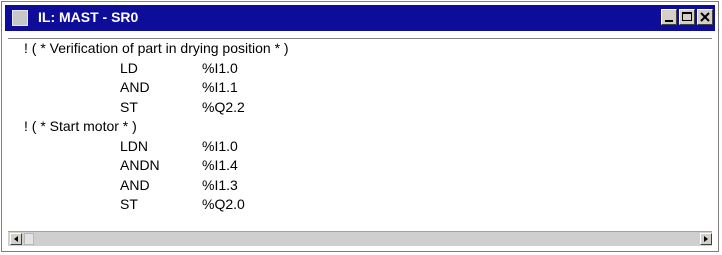 The image size is (722, 255). What do you see at coordinates (360, 147) in the screenshot?
I see `code-instruction: LDN %I1.0` at bounding box center [360, 147].